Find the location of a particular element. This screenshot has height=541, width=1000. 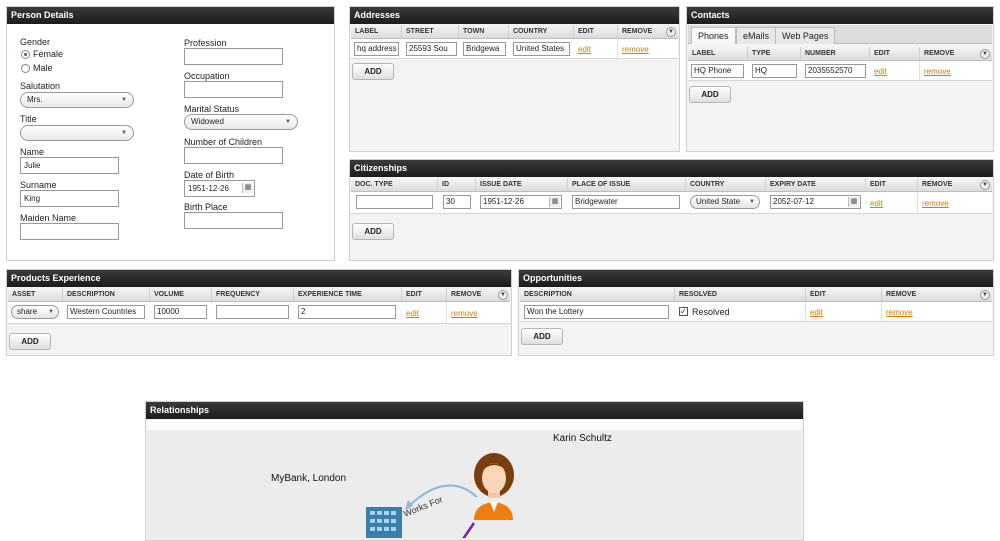

opportunity-description-input: Won the Lottery is located at coordinates (596, 312).